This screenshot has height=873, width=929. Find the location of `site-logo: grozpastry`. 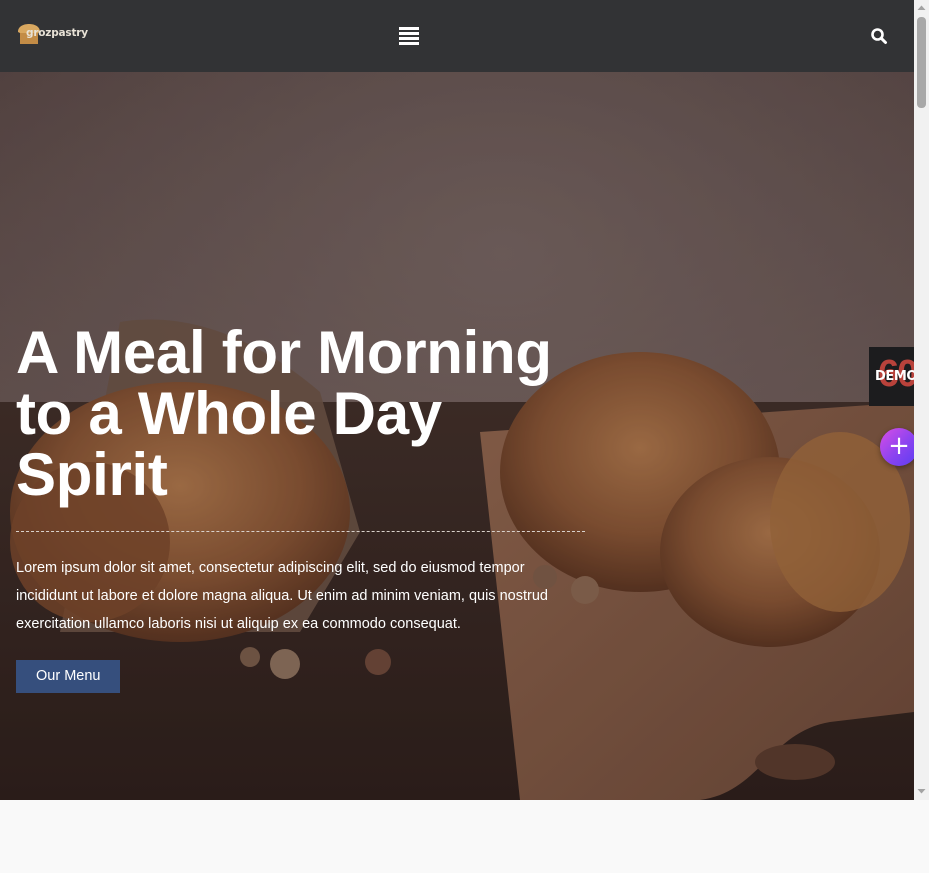

site-logo: grozpastry is located at coordinates (52, 34).